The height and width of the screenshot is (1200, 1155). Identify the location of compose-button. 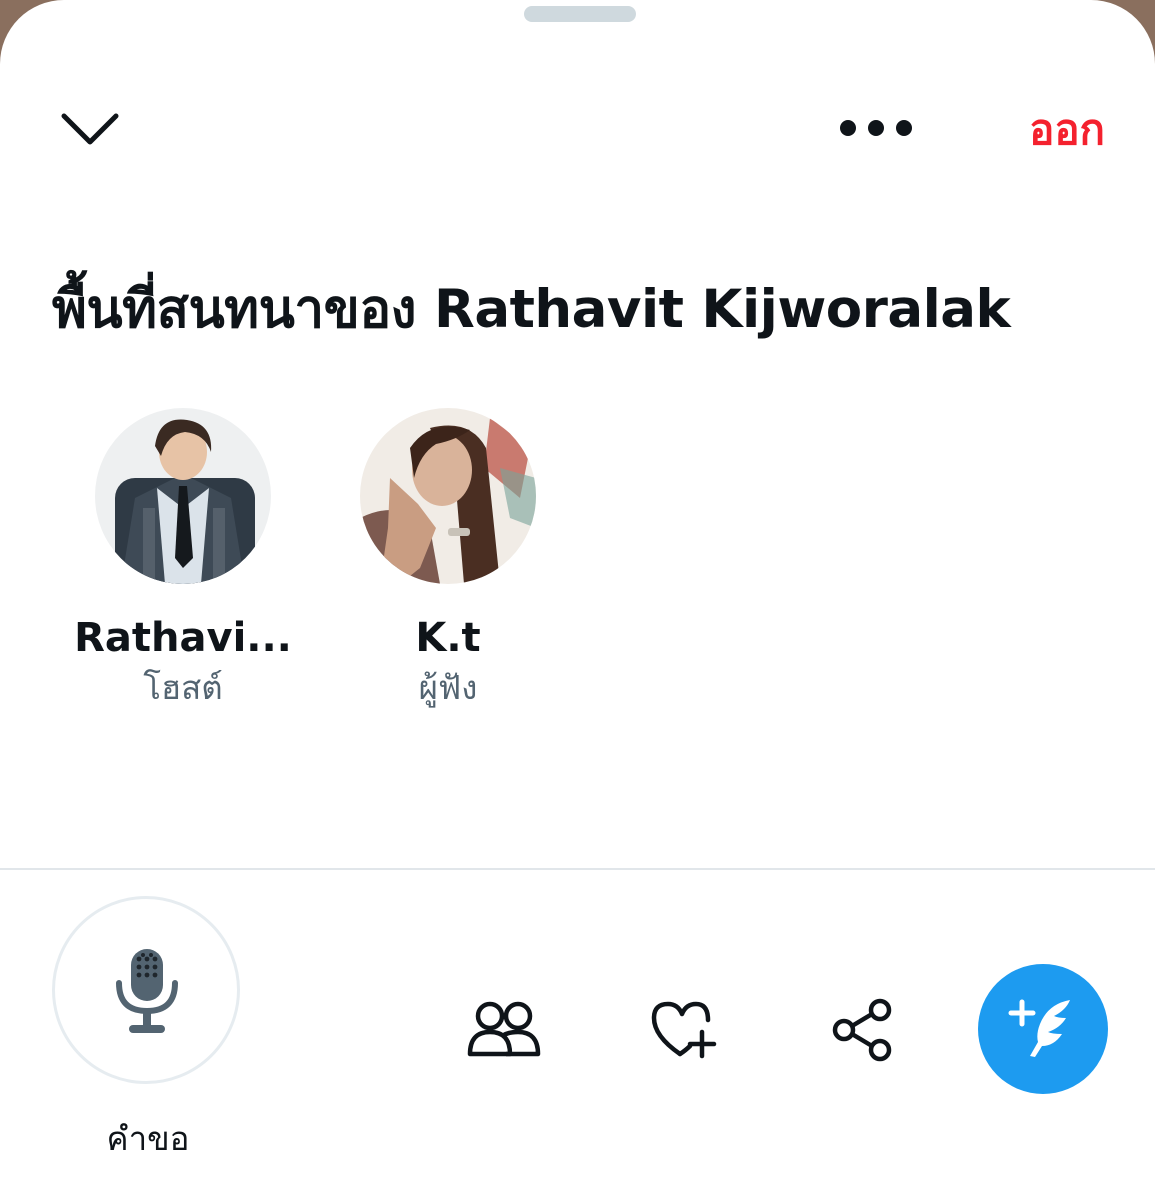
(1043, 1029).